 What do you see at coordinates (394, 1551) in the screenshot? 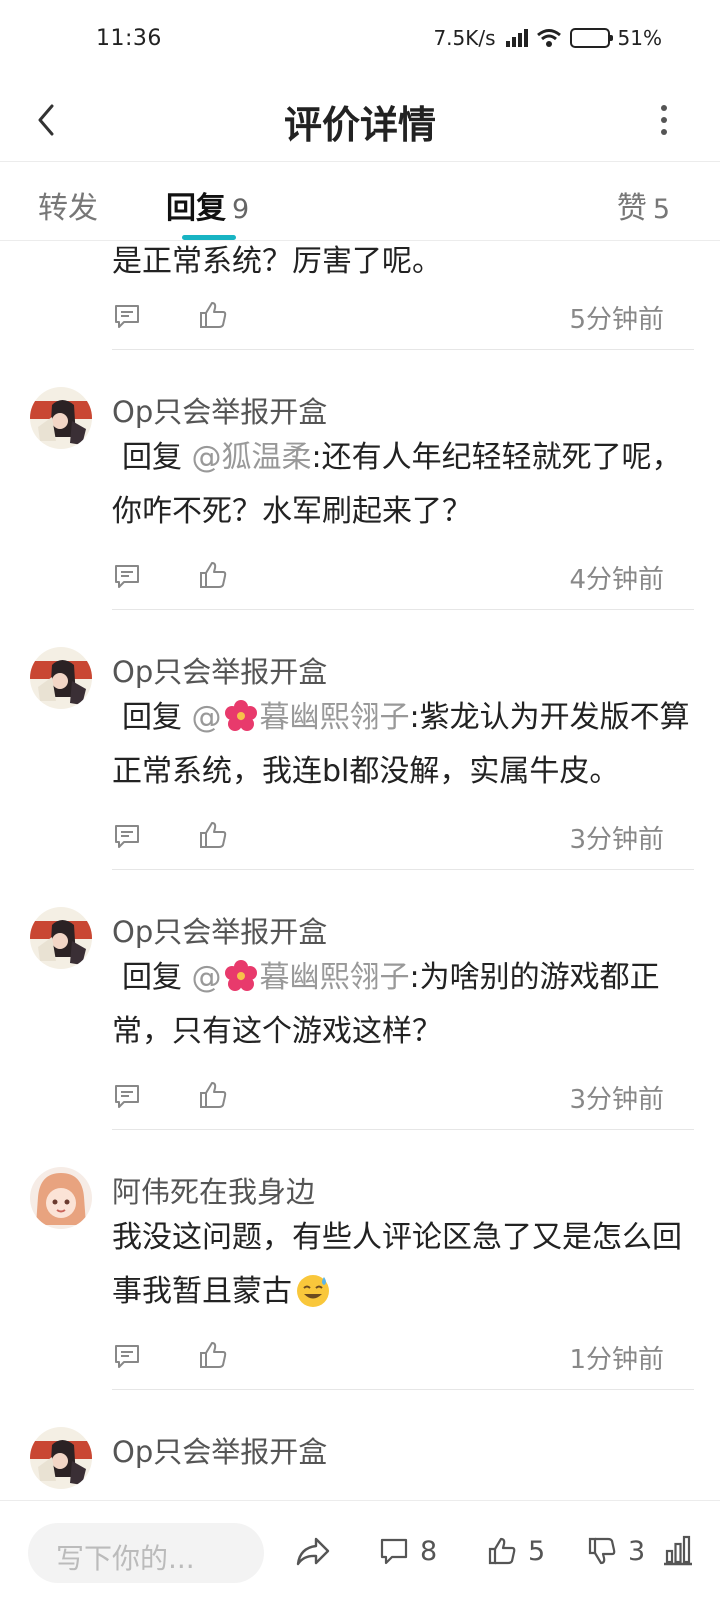
I see `comment-bubble-icon` at bounding box center [394, 1551].